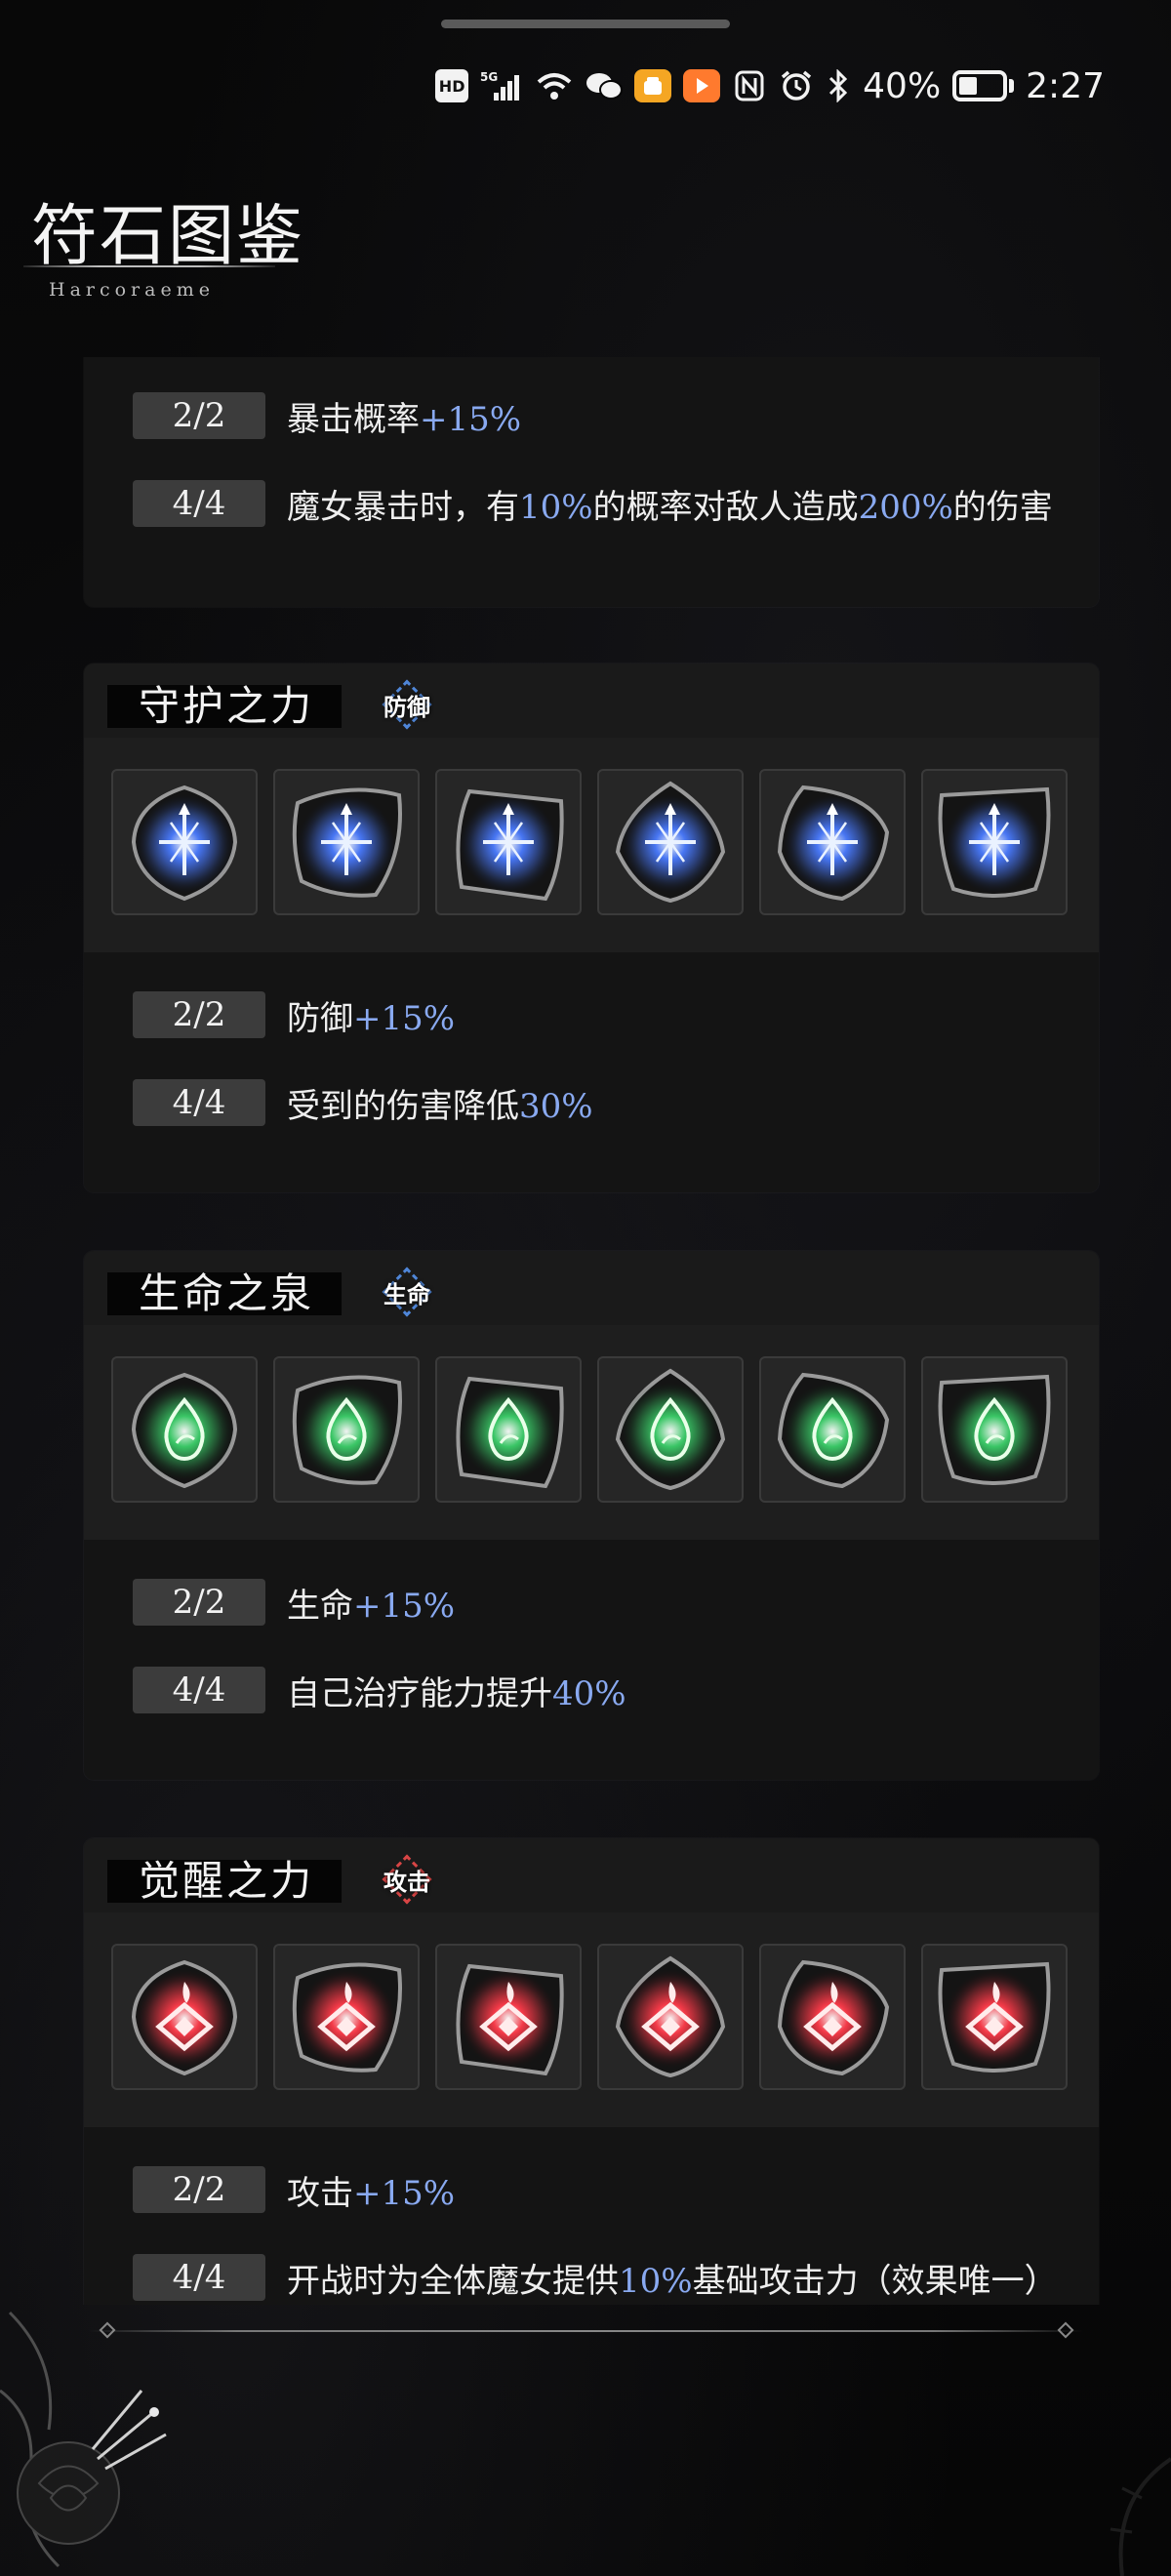 The height and width of the screenshot is (2576, 1171). I want to click on set-bonus-row: 2/2 暴击概率+15%, so click(616, 415).